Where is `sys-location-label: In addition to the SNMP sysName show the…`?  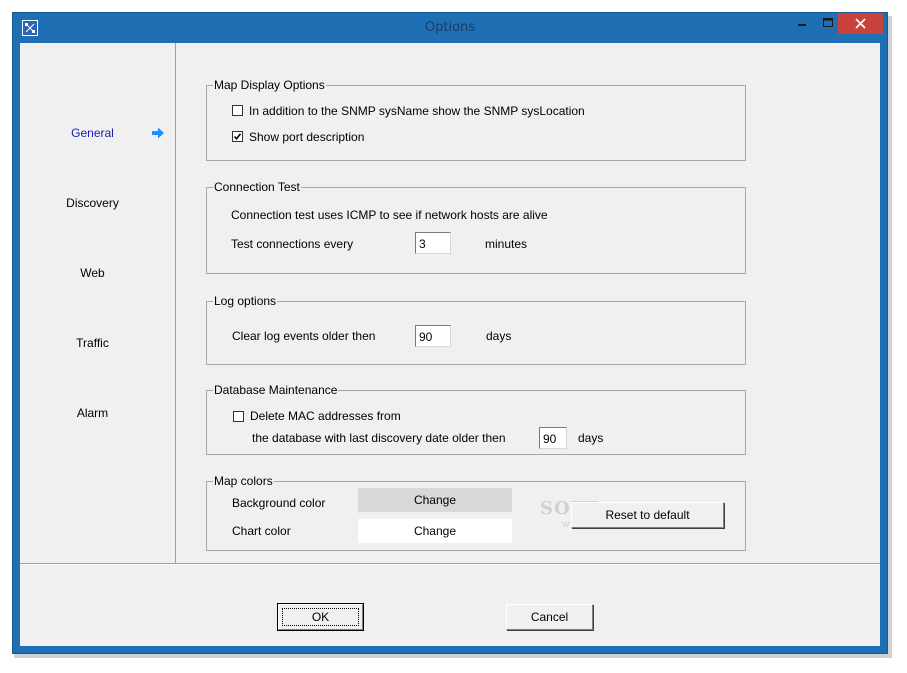
sys-location-label: In addition to the SNMP sysName show the… is located at coordinates (417, 111).